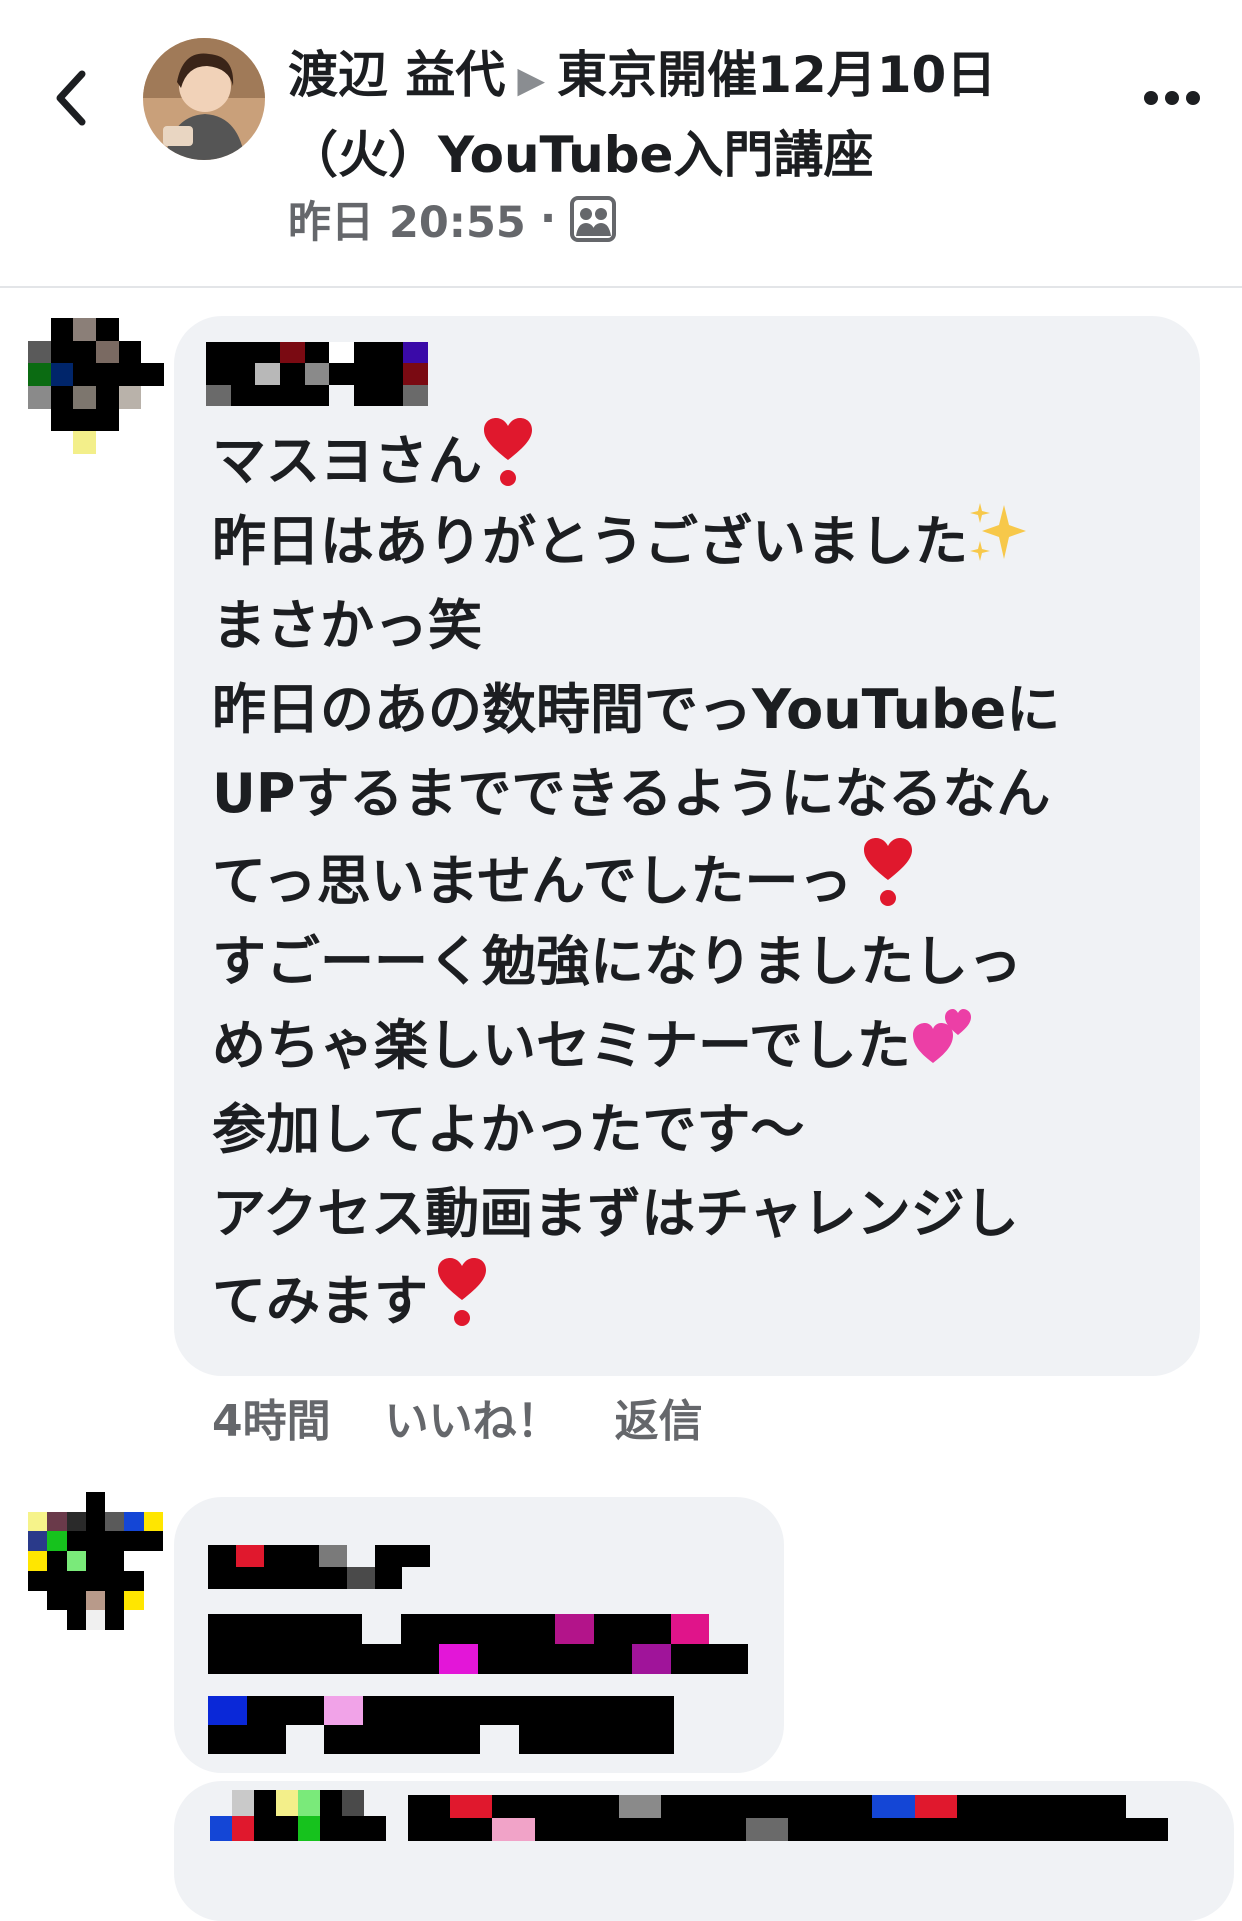 This screenshot has width=1242, height=1921. Describe the element at coordinates (617, 961) in the screenshot. I see `comment-line: すごーーく勉強になりましたしっ` at that location.